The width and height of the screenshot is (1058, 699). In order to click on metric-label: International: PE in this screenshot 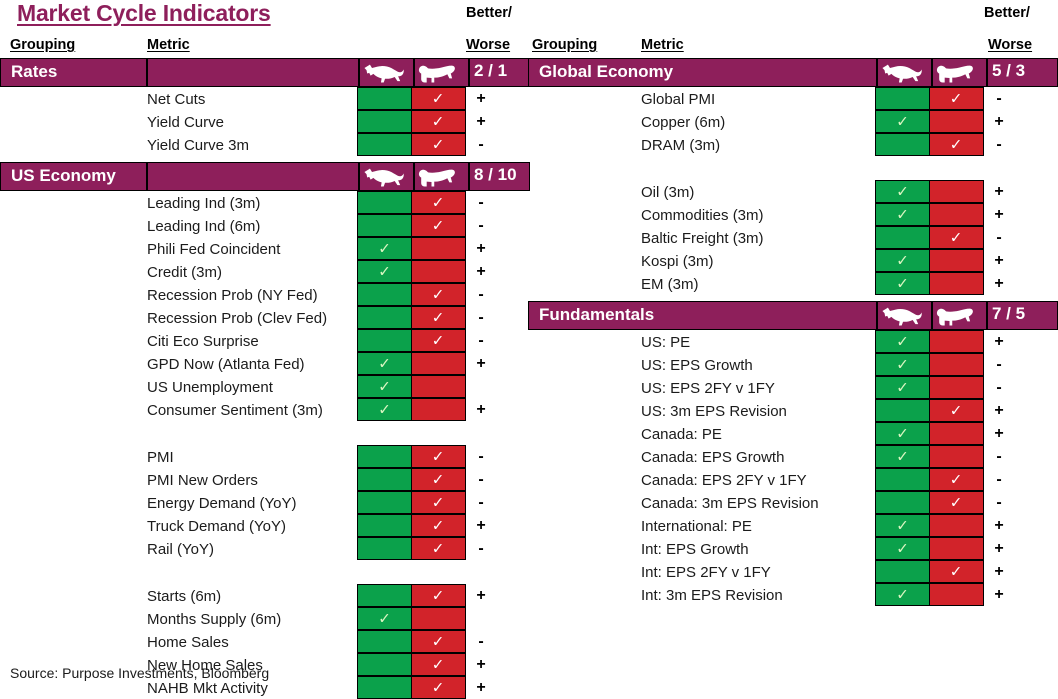, I will do `click(696, 526)`.